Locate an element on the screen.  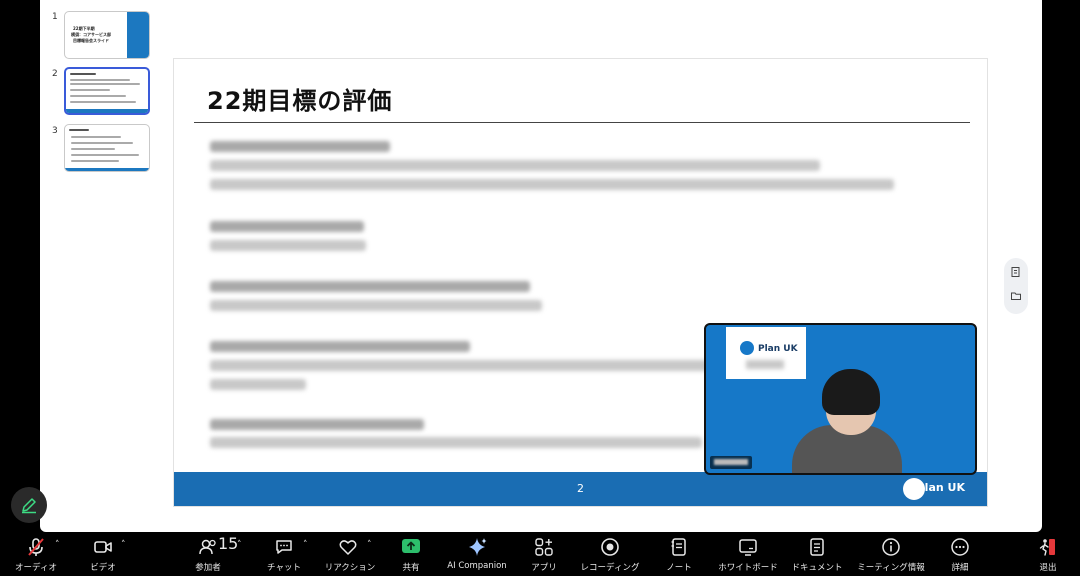
chat-button: チャット is located at coordinates (284, 554).